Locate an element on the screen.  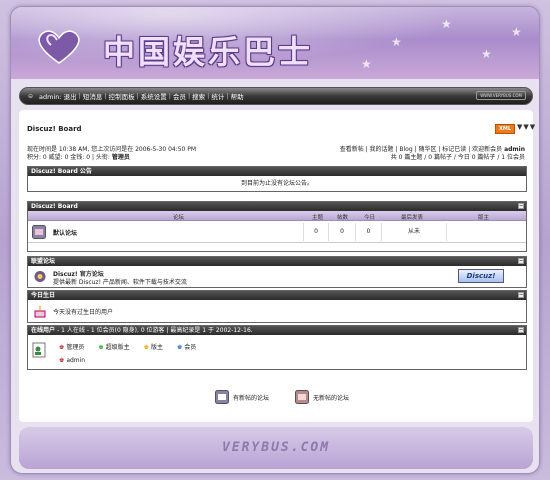
forum-column-headers: 论坛 主题 帖数 今日 最后发表 版主 is located at coordinates (277, 216).